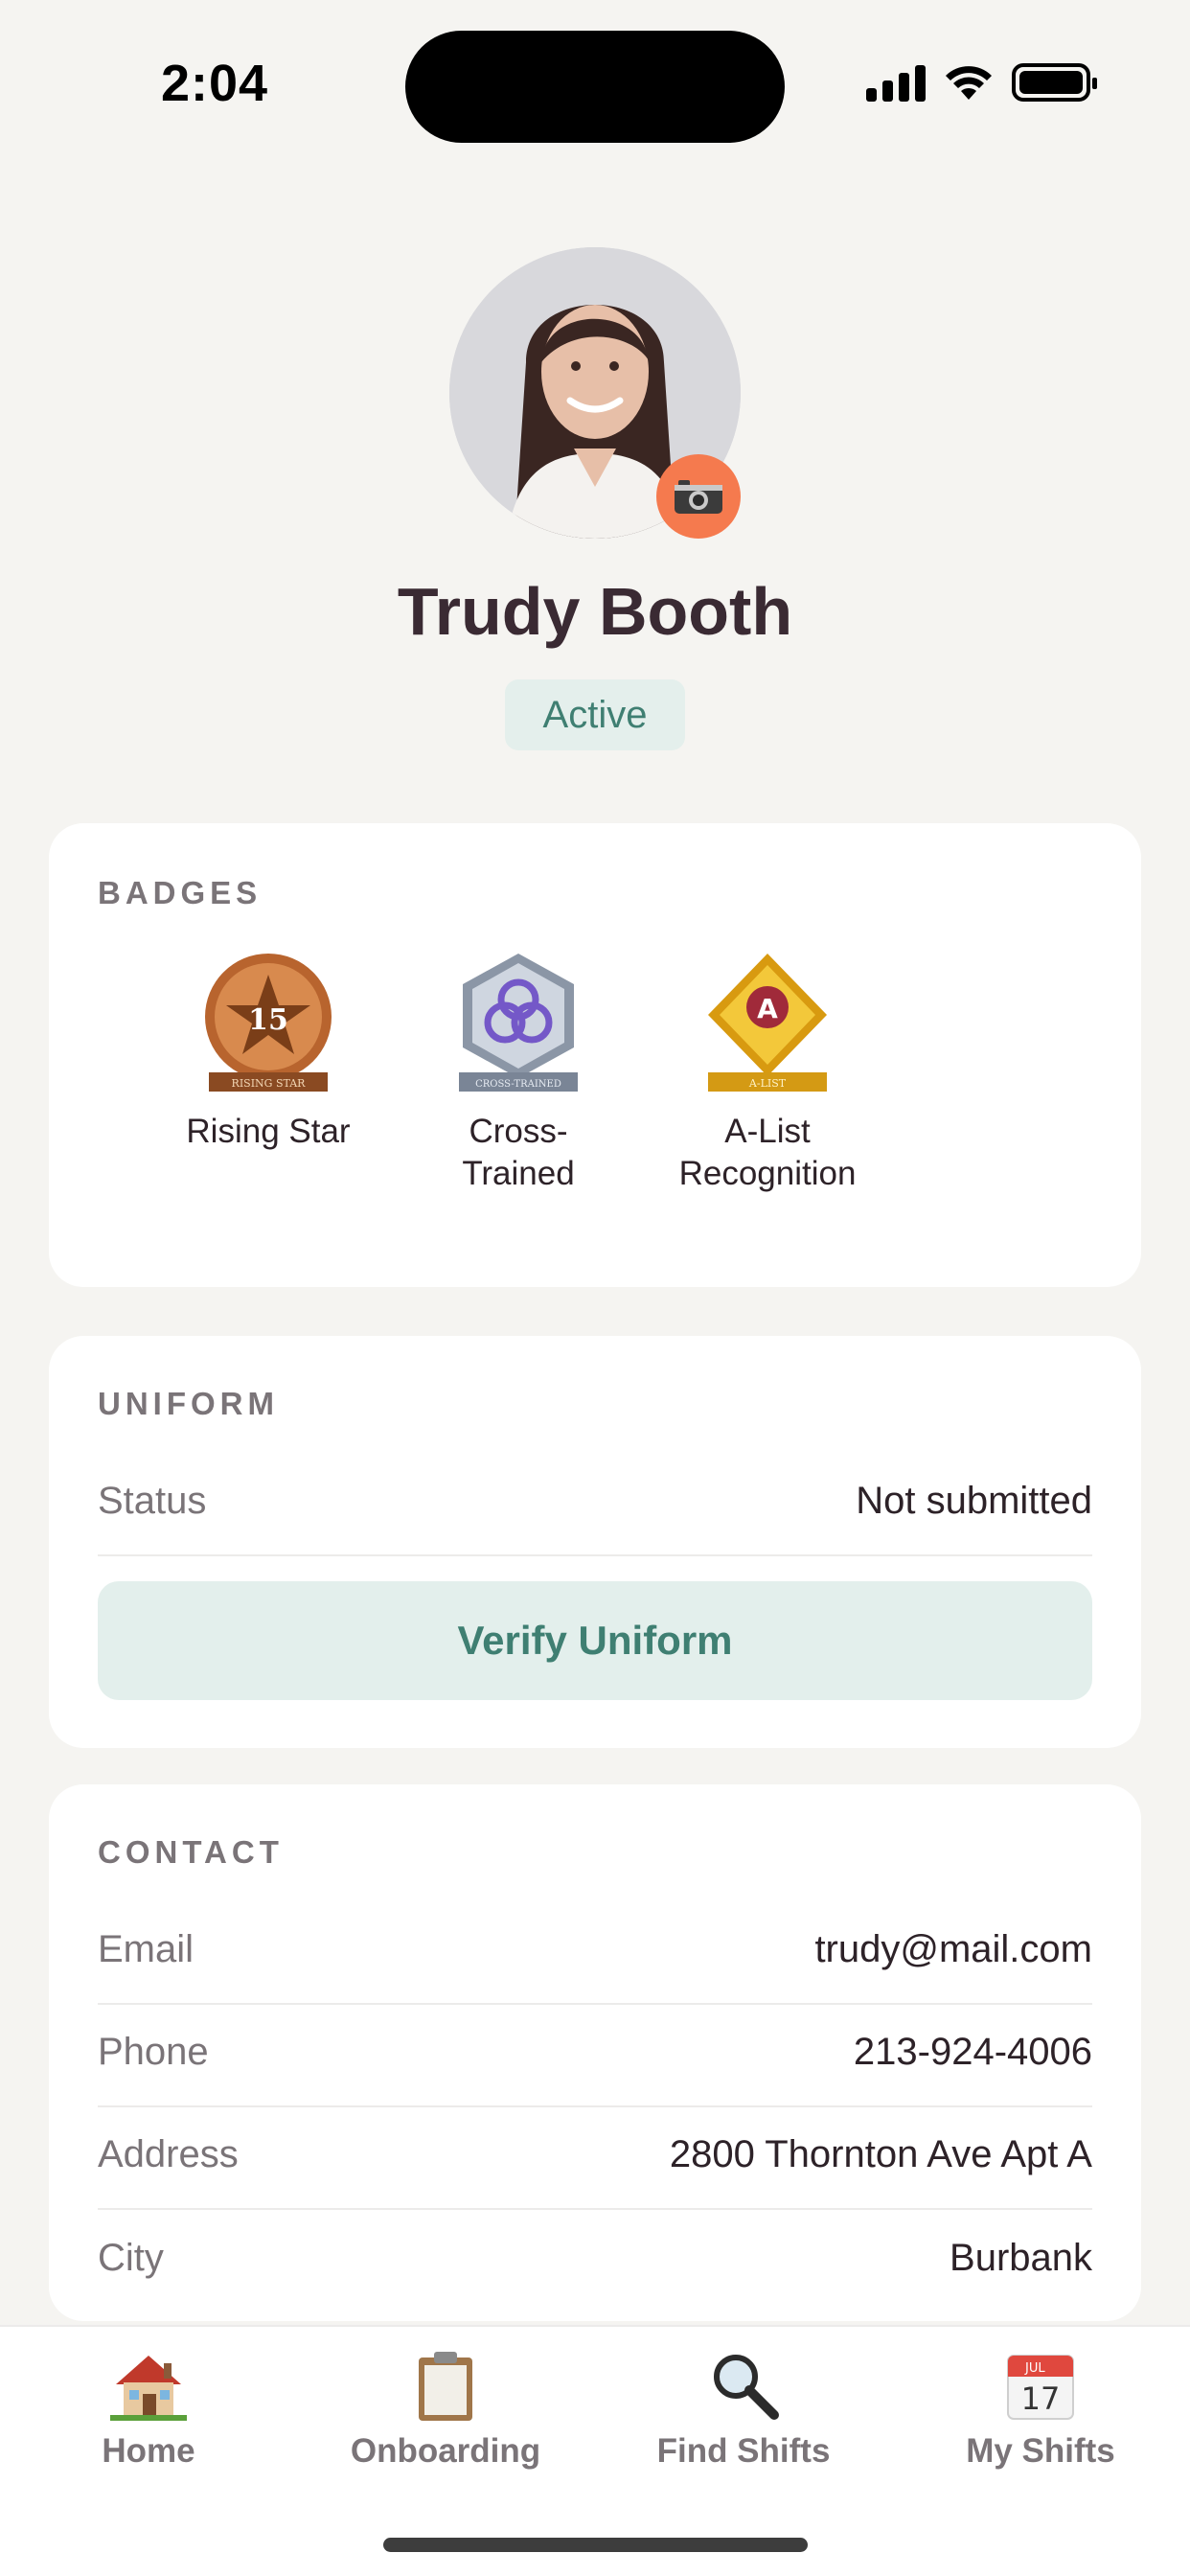  Describe the element at coordinates (595, 1555) in the screenshot. I see `divider` at that location.